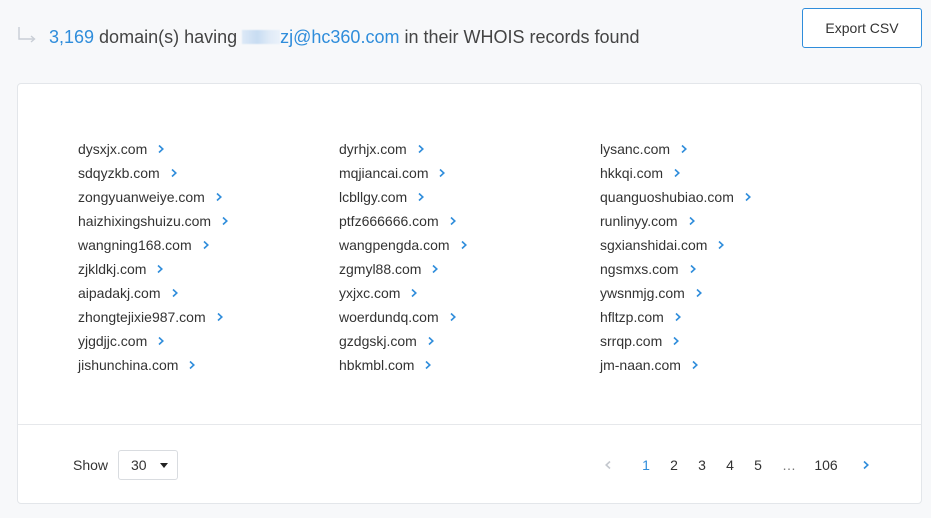  Describe the element at coordinates (340, 37) in the screenshot. I see `searched-email-visible: zj@hc360.com` at that location.